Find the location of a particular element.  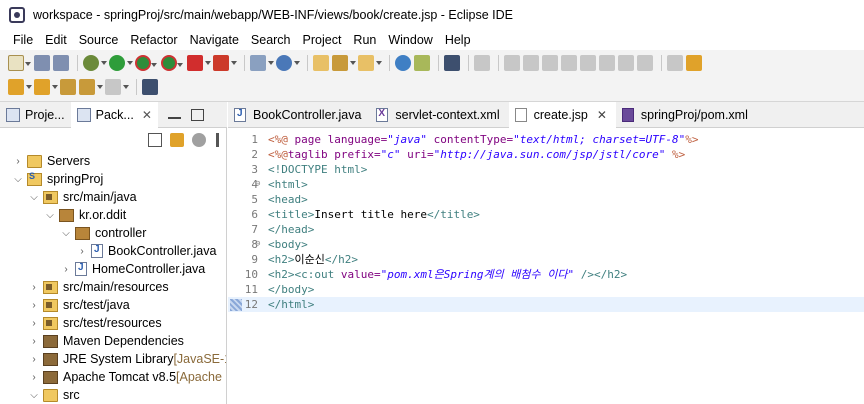

toggle-mark-icon is located at coordinates (675, 63).